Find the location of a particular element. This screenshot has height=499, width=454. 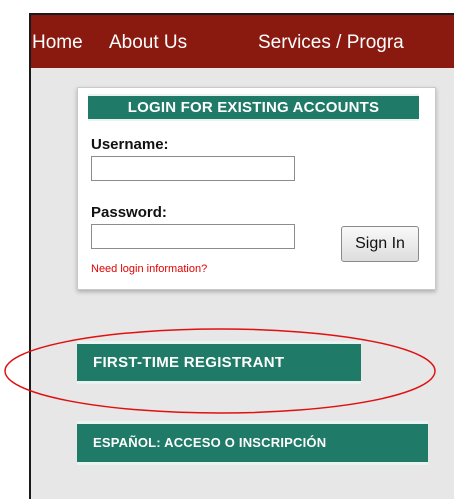

username-input is located at coordinates (193, 168).